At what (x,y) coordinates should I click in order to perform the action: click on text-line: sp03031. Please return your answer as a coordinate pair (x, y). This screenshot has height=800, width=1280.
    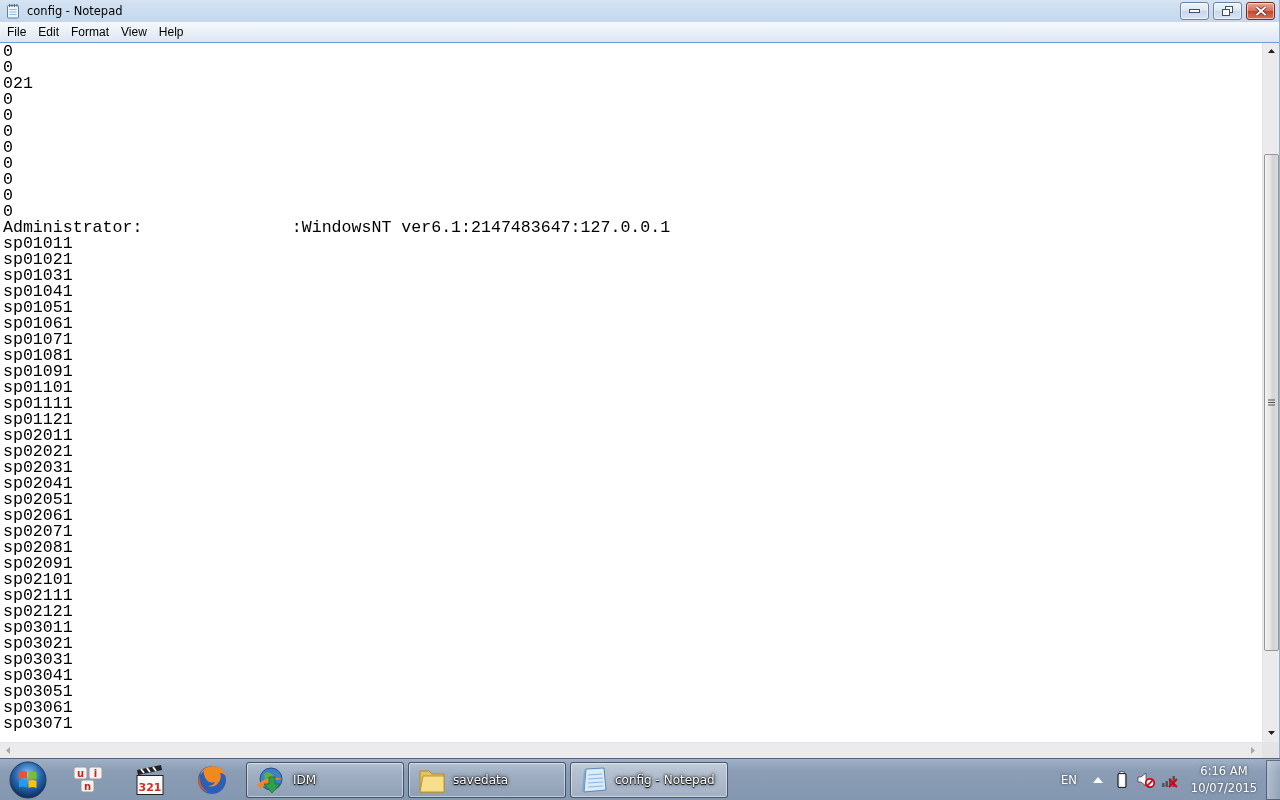
    Looking at the image, I should click on (38, 660).